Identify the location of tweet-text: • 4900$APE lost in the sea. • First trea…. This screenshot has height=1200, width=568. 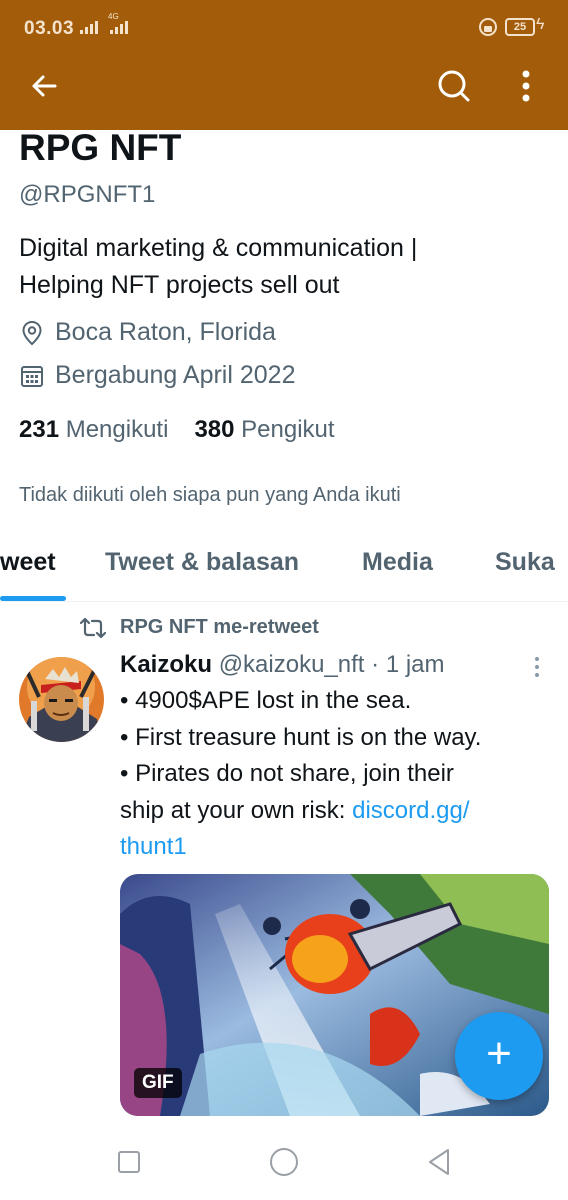
(335, 774).